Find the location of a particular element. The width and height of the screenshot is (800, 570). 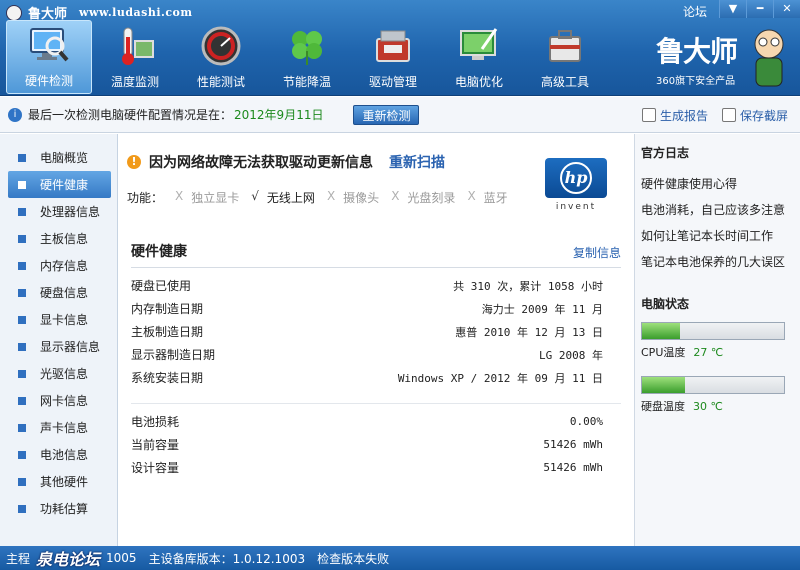

log-link: 硬件健康使用心得 is located at coordinates (717, 184).